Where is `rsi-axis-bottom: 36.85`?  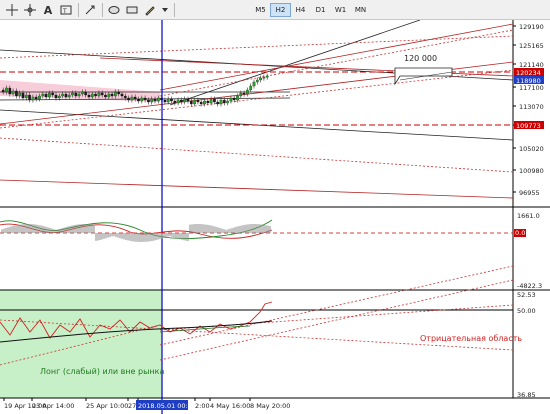
rsi-axis-bottom: 36.85 is located at coordinates (526, 395).